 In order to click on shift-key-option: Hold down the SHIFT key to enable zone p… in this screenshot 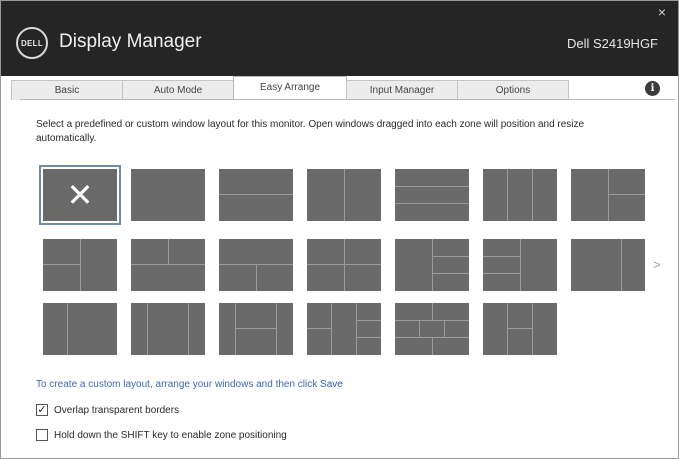, I will do `click(161, 435)`.